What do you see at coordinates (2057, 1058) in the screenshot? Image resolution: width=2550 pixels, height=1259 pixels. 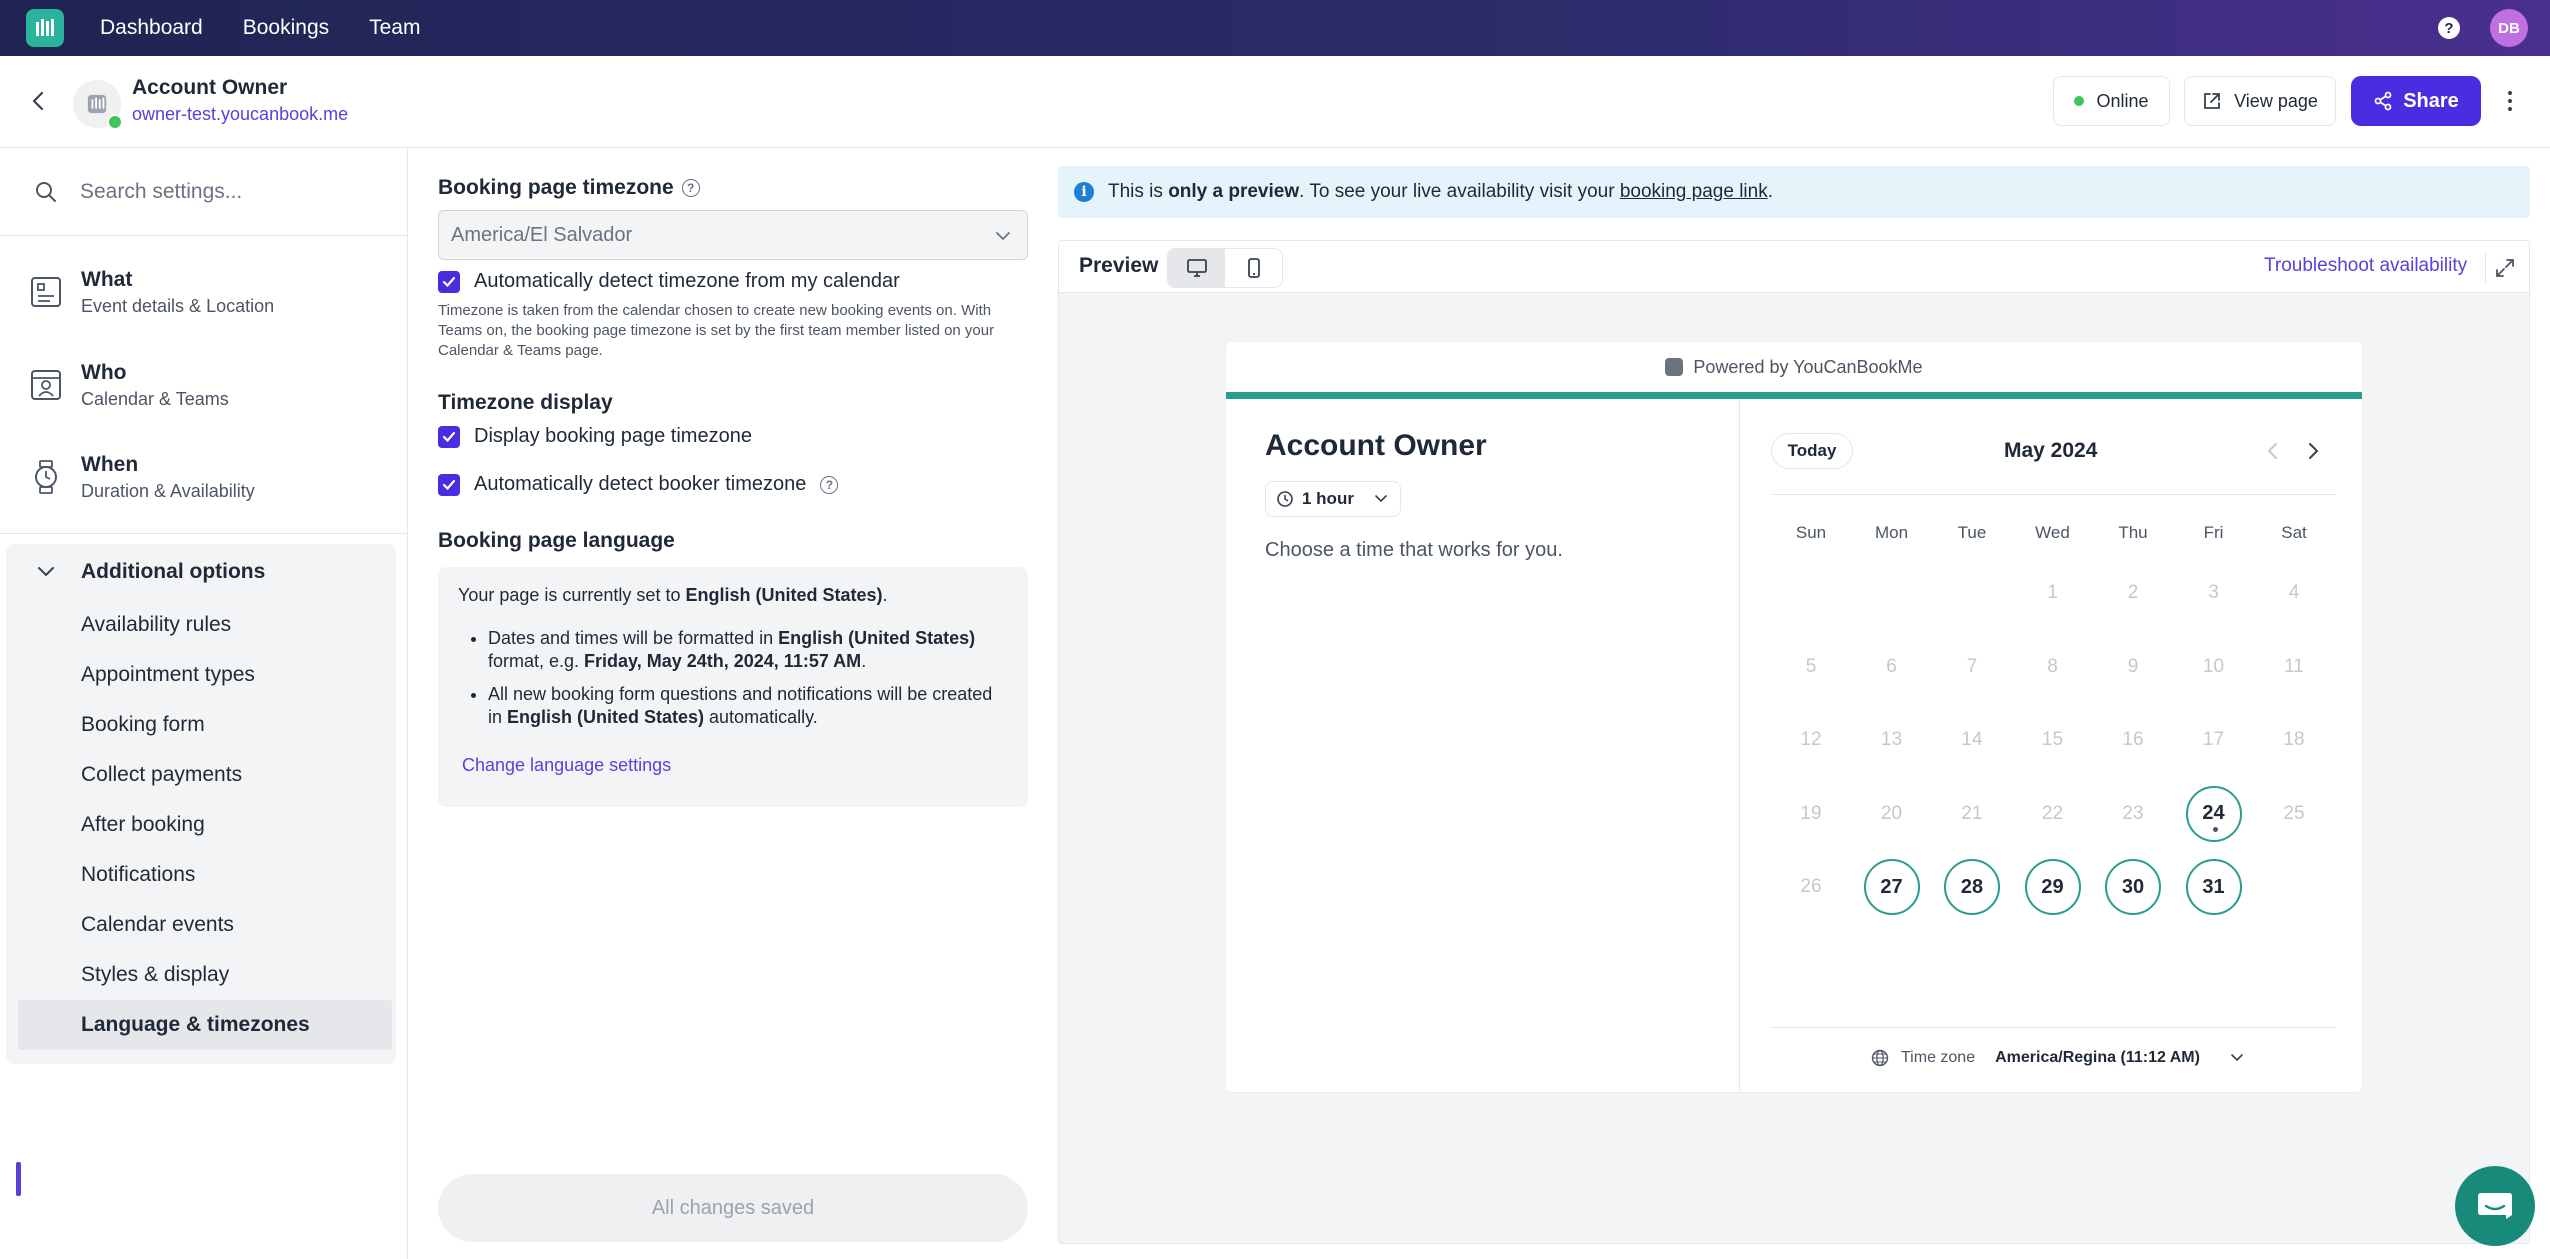 I see `timezone-selector: Time zone America/Regina (11:12 AM)` at bounding box center [2057, 1058].